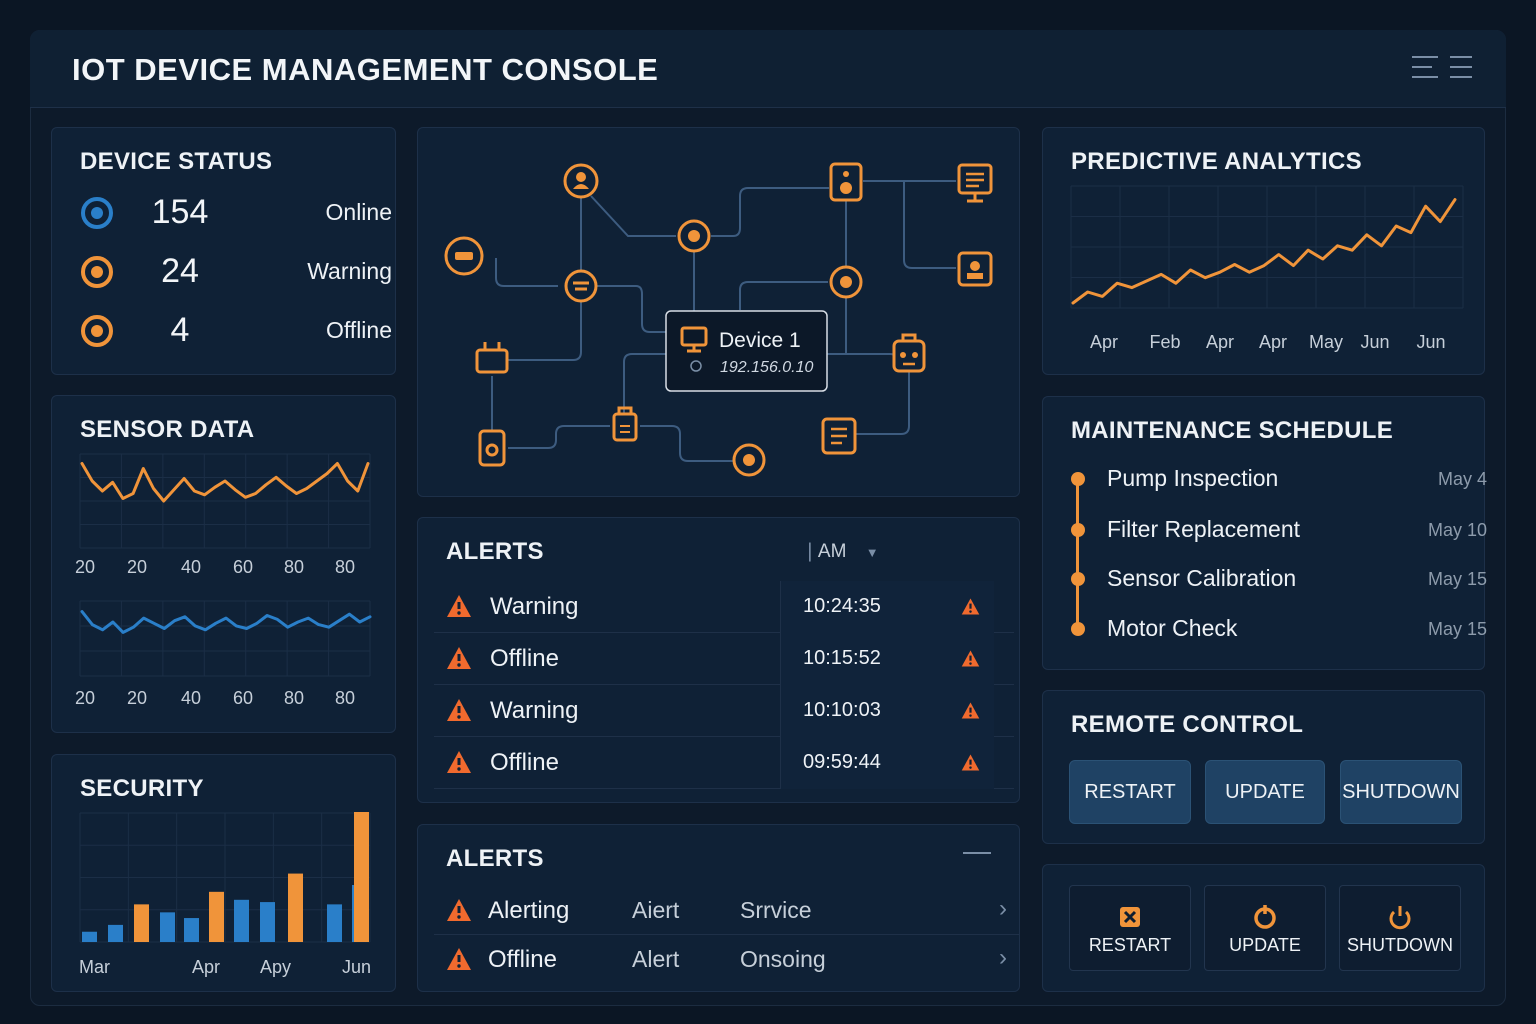  Describe the element at coordinates (492, 358) in the screenshot. I see `plug-node-icon` at that location.